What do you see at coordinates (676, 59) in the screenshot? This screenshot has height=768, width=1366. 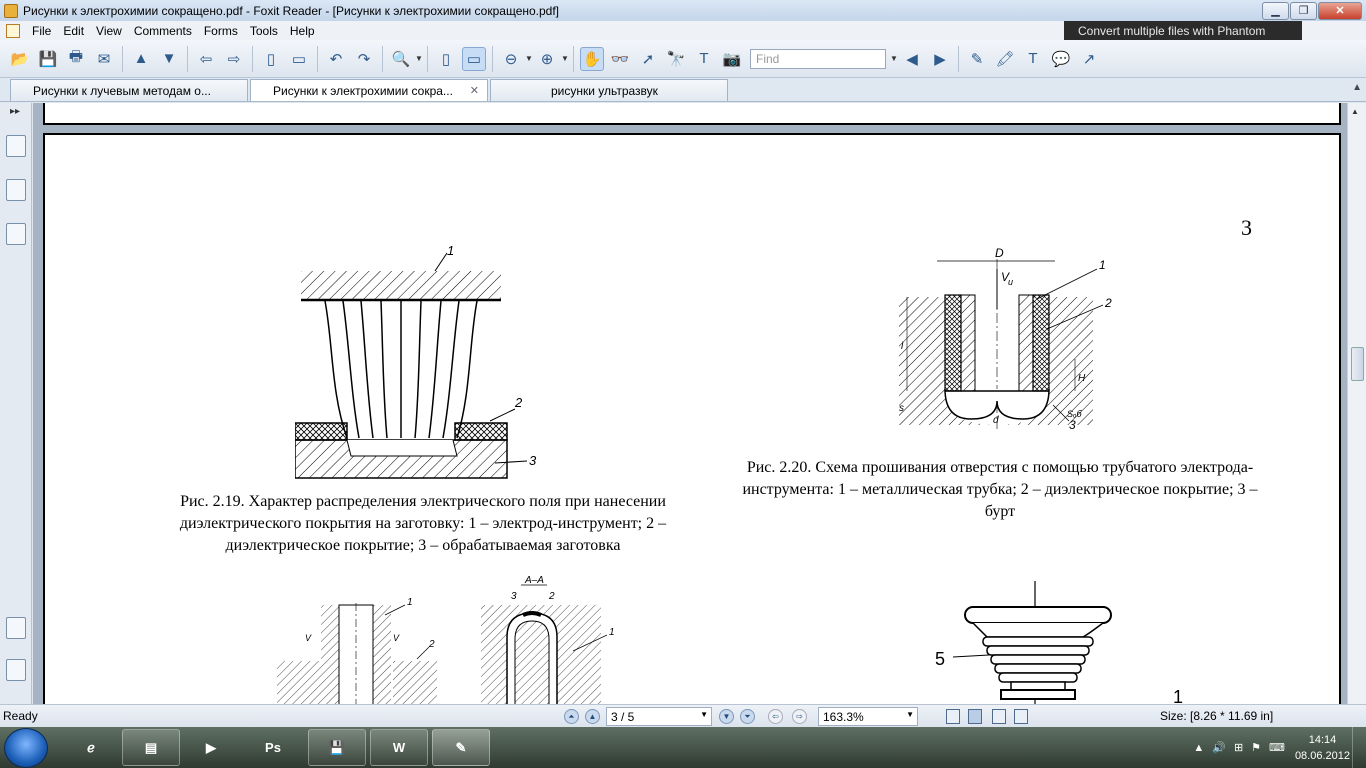 I see `binoculars-icon: 🔭` at bounding box center [676, 59].